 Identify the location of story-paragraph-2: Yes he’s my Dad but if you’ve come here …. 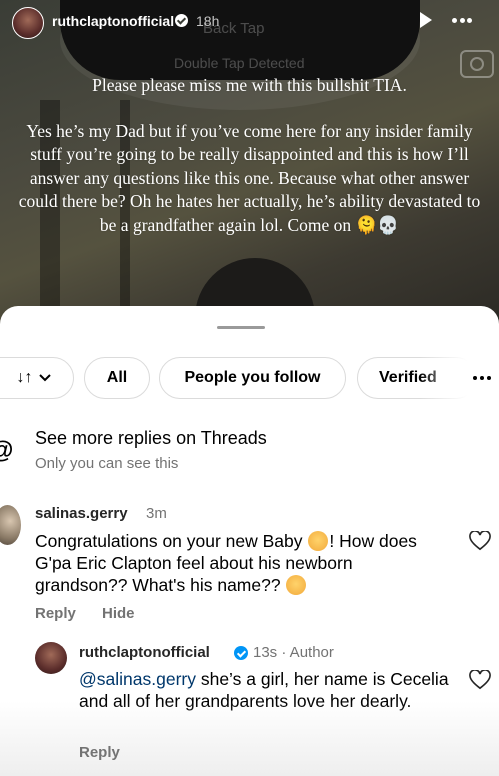
(249, 177).